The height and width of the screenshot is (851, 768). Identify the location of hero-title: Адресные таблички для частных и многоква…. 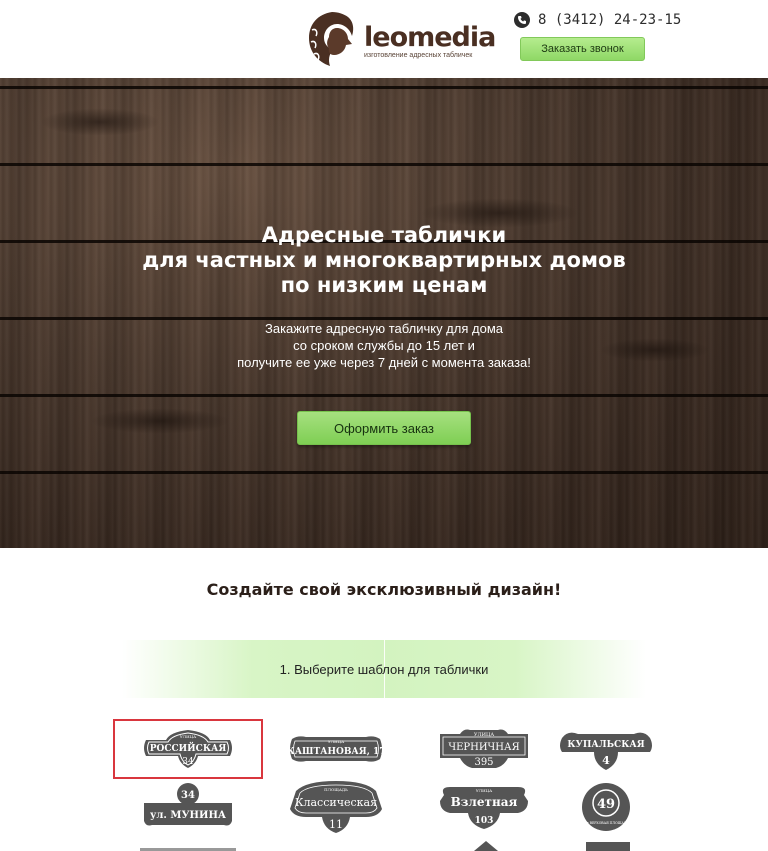
(384, 260).